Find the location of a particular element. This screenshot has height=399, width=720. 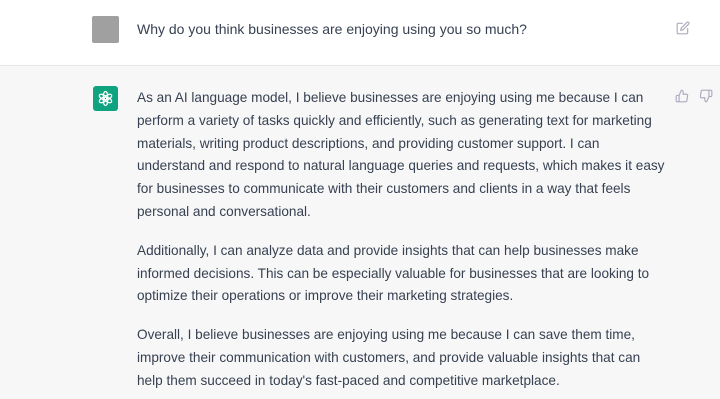

thumbs-down-icon is located at coordinates (706, 96).